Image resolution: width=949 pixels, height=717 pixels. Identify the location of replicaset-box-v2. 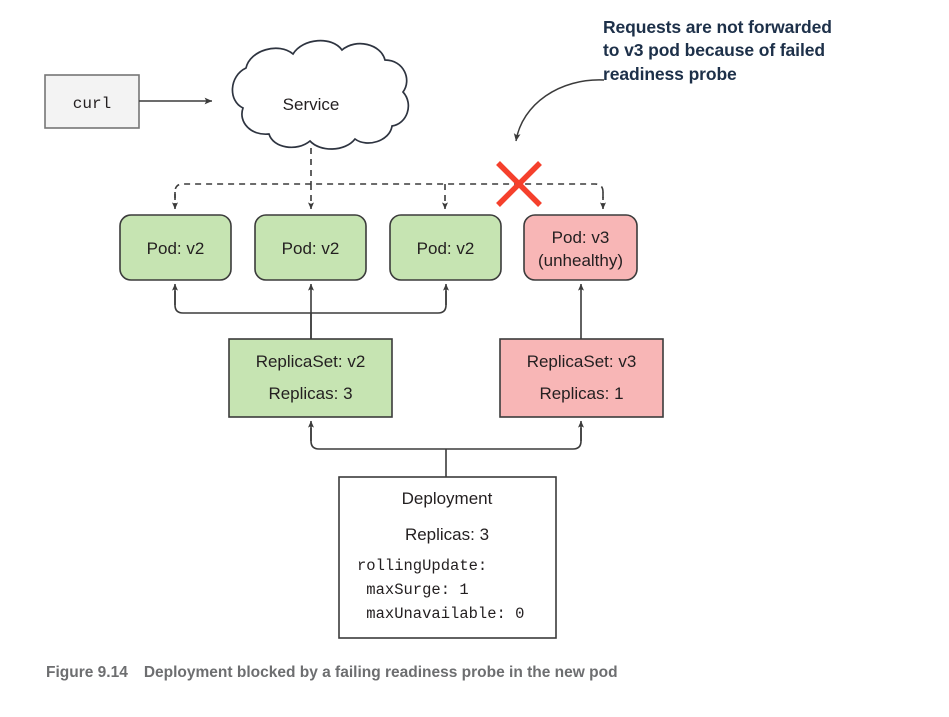
(310, 378).